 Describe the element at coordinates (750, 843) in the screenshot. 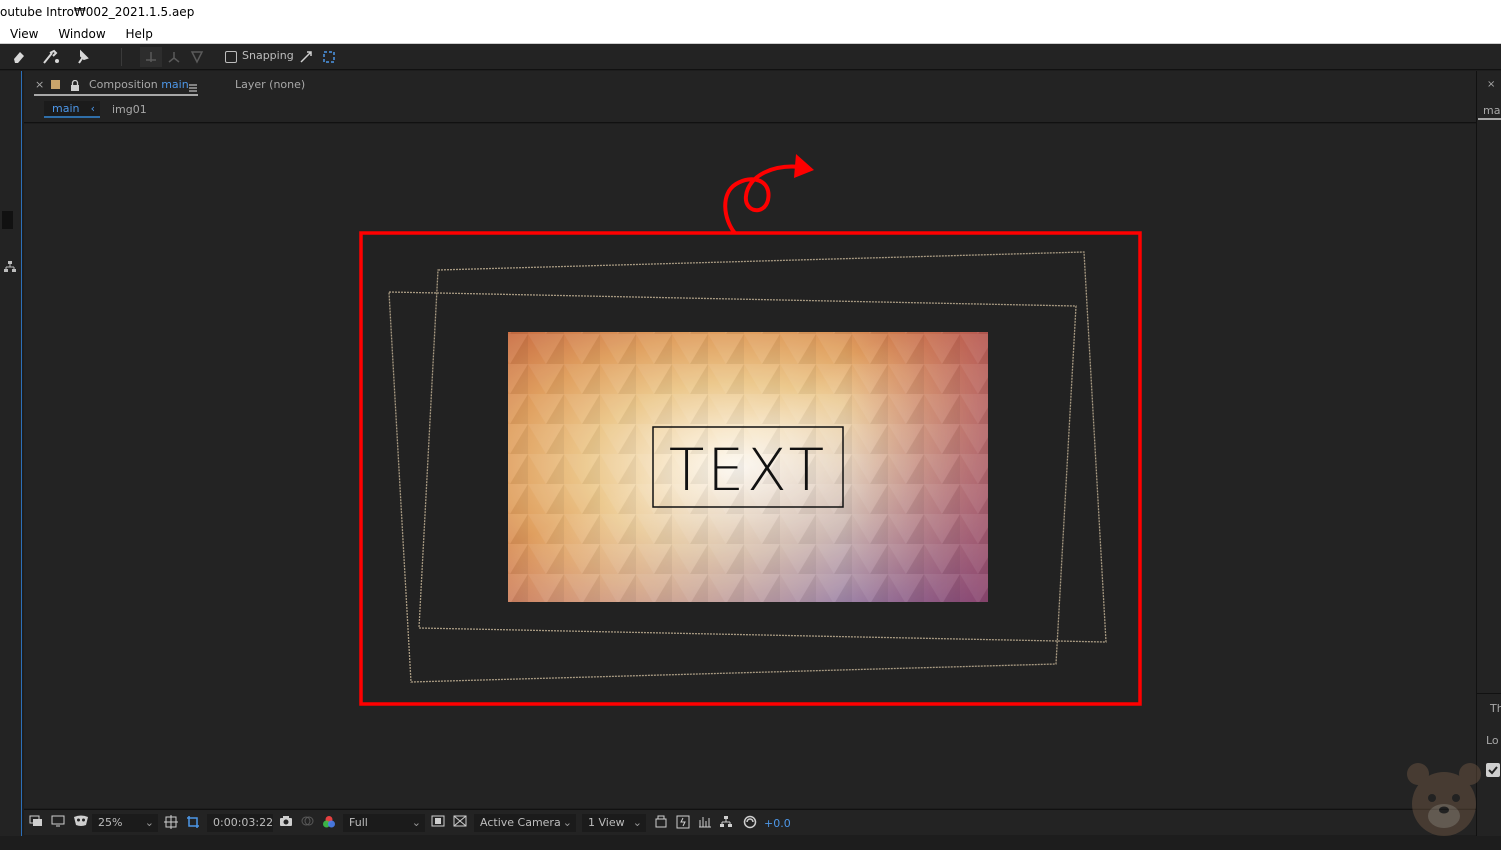

I see `bottom-bar` at that location.